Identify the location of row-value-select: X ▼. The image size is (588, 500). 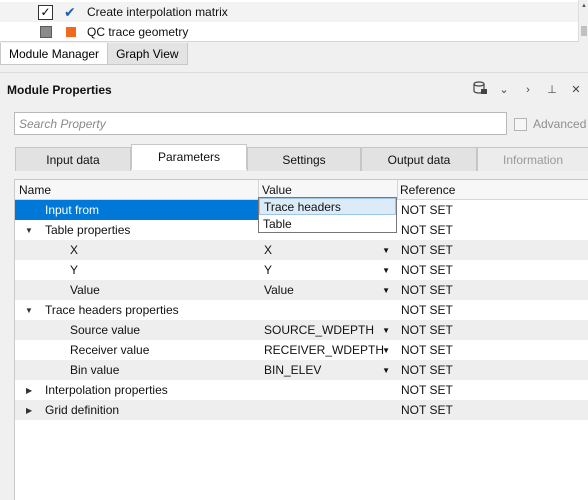
(328, 250).